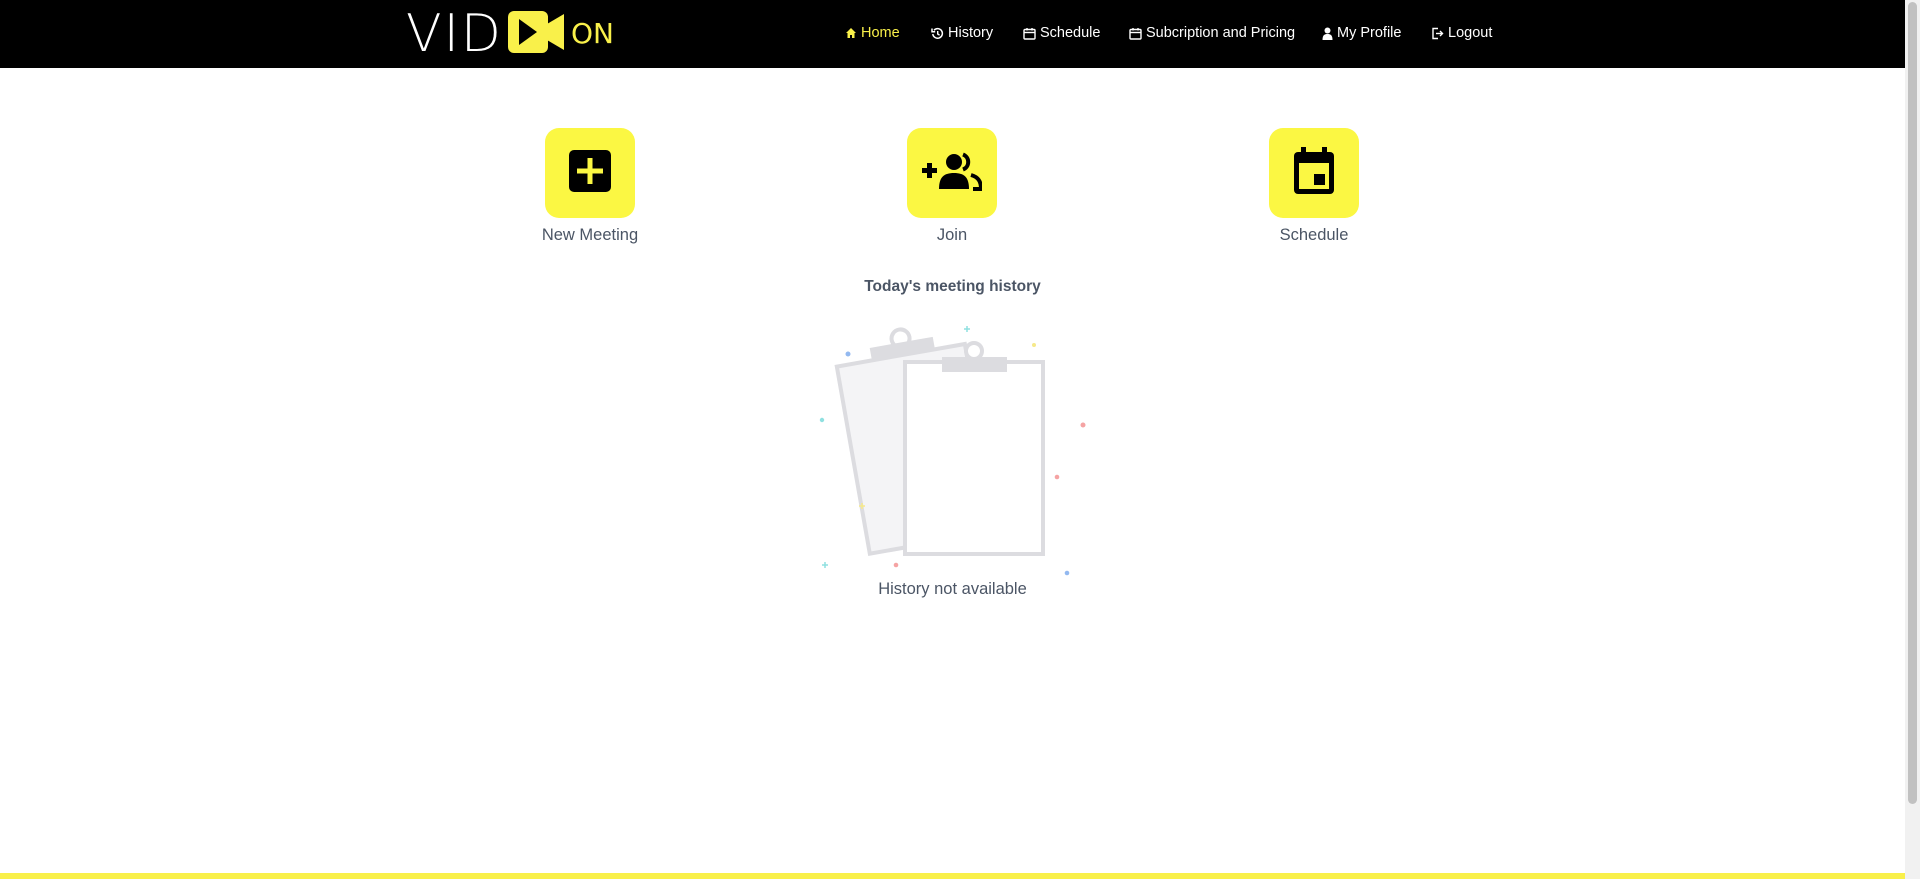  What do you see at coordinates (971, 33) in the screenshot?
I see `nav-item-label: History` at bounding box center [971, 33].